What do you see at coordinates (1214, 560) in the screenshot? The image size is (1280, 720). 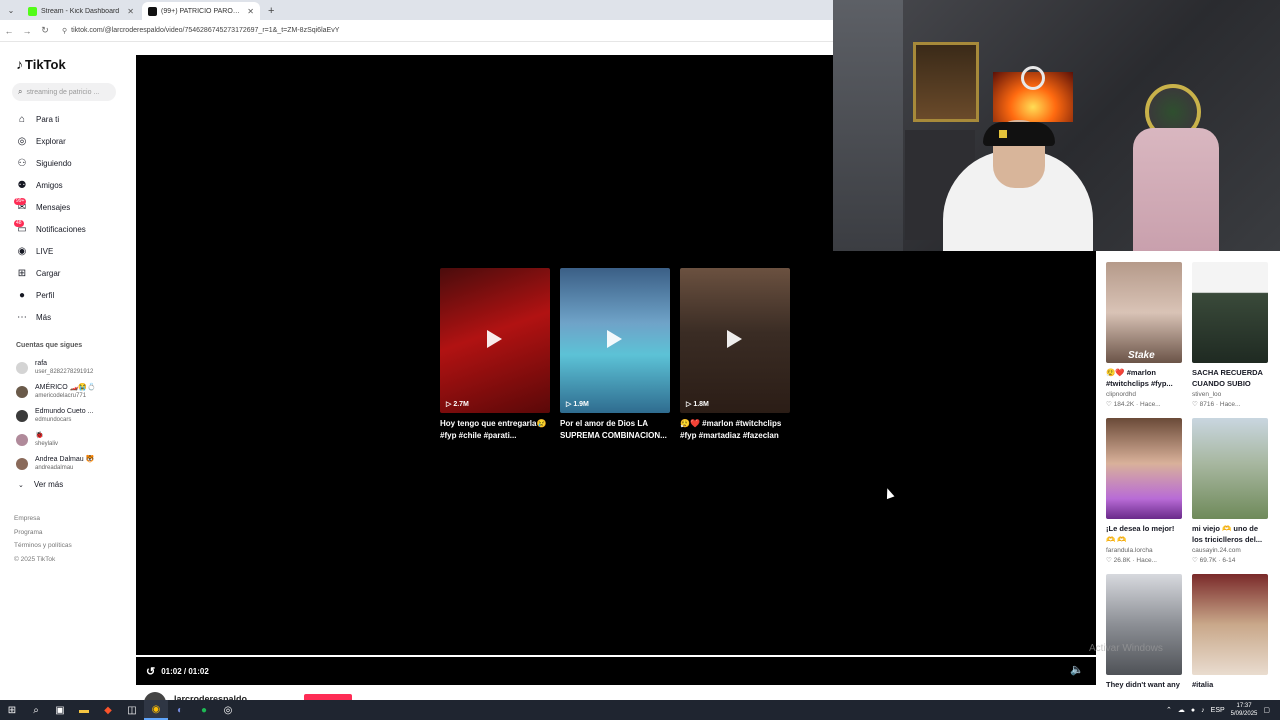 I see `video-meta: ♡ 69.7K · 6-14` at bounding box center [1214, 560].